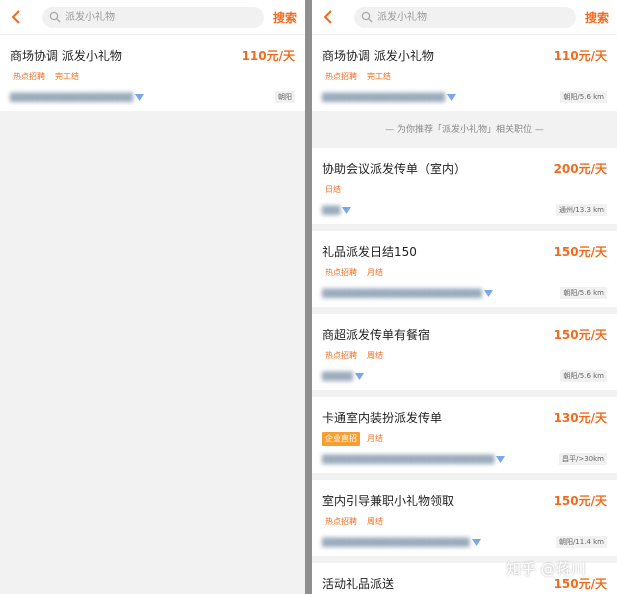  What do you see at coordinates (394, 169) in the screenshot?
I see `job-title: 协助会议派发传单（室内）` at bounding box center [394, 169].